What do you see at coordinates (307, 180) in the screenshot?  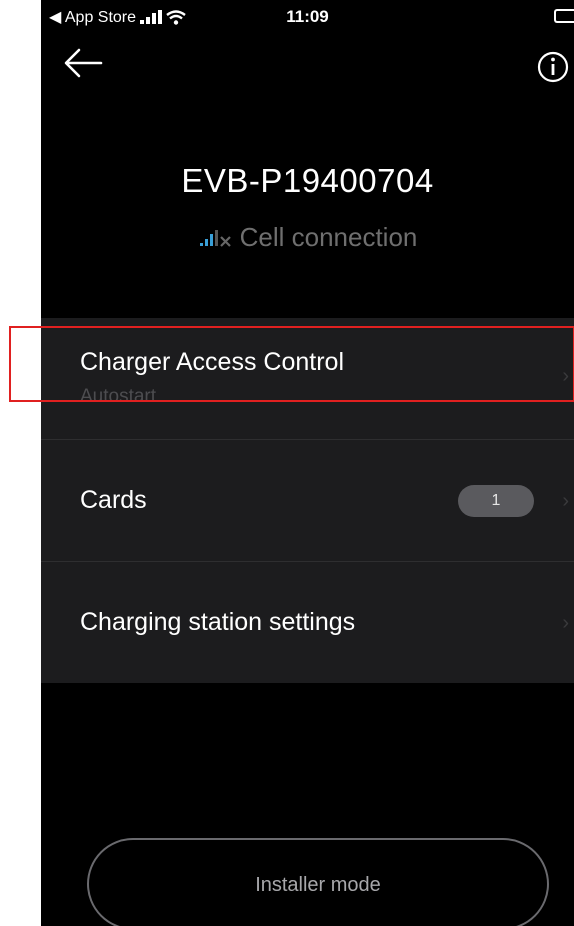 I see `charger-id-title: EVB-P19400704` at bounding box center [307, 180].